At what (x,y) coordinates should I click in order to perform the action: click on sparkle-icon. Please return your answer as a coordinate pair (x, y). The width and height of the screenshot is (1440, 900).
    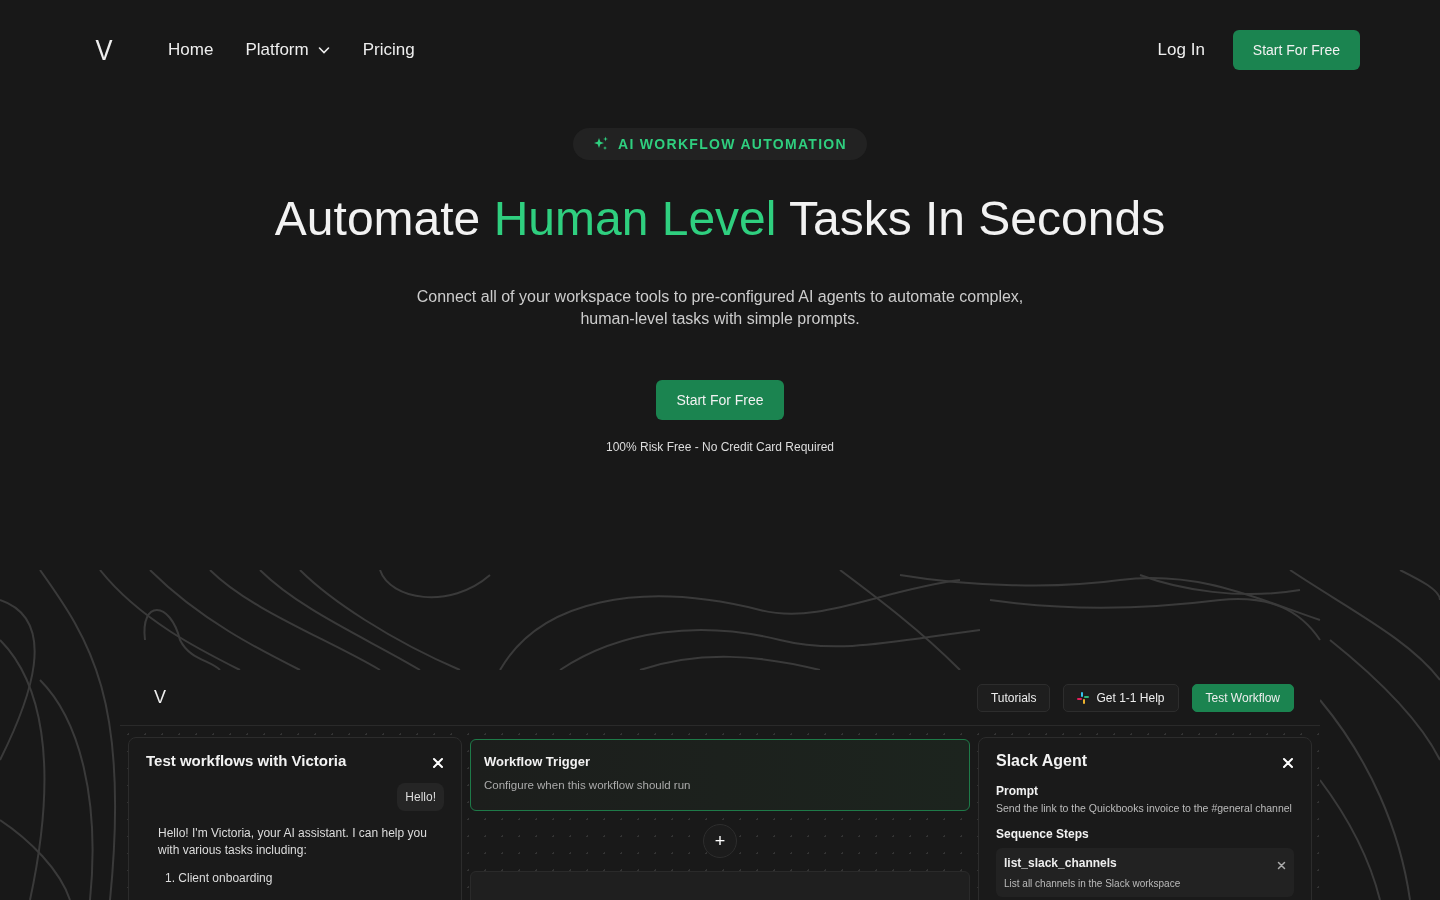
    Looking at the image, I should click on (601, 144).